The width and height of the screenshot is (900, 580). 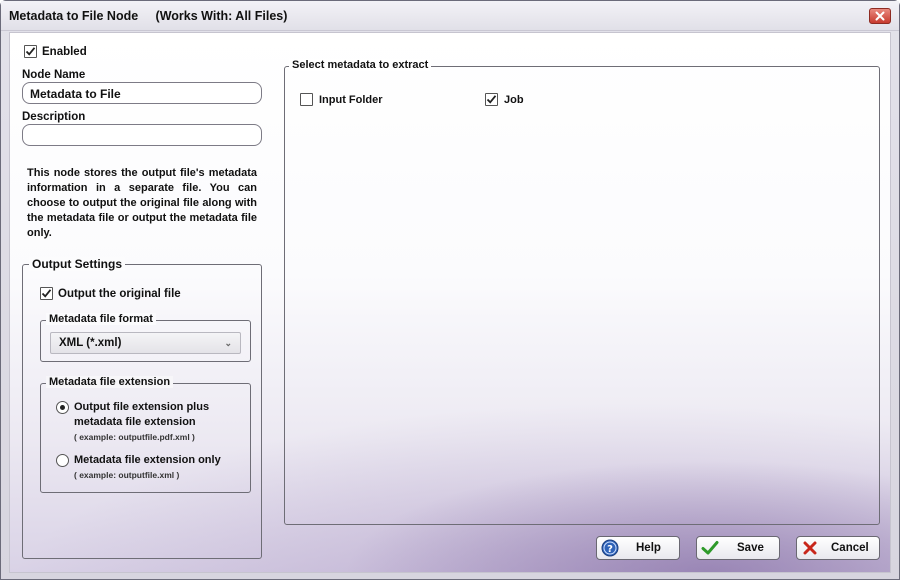 I want to click on description-label: Description, so click(x=54, y=117).